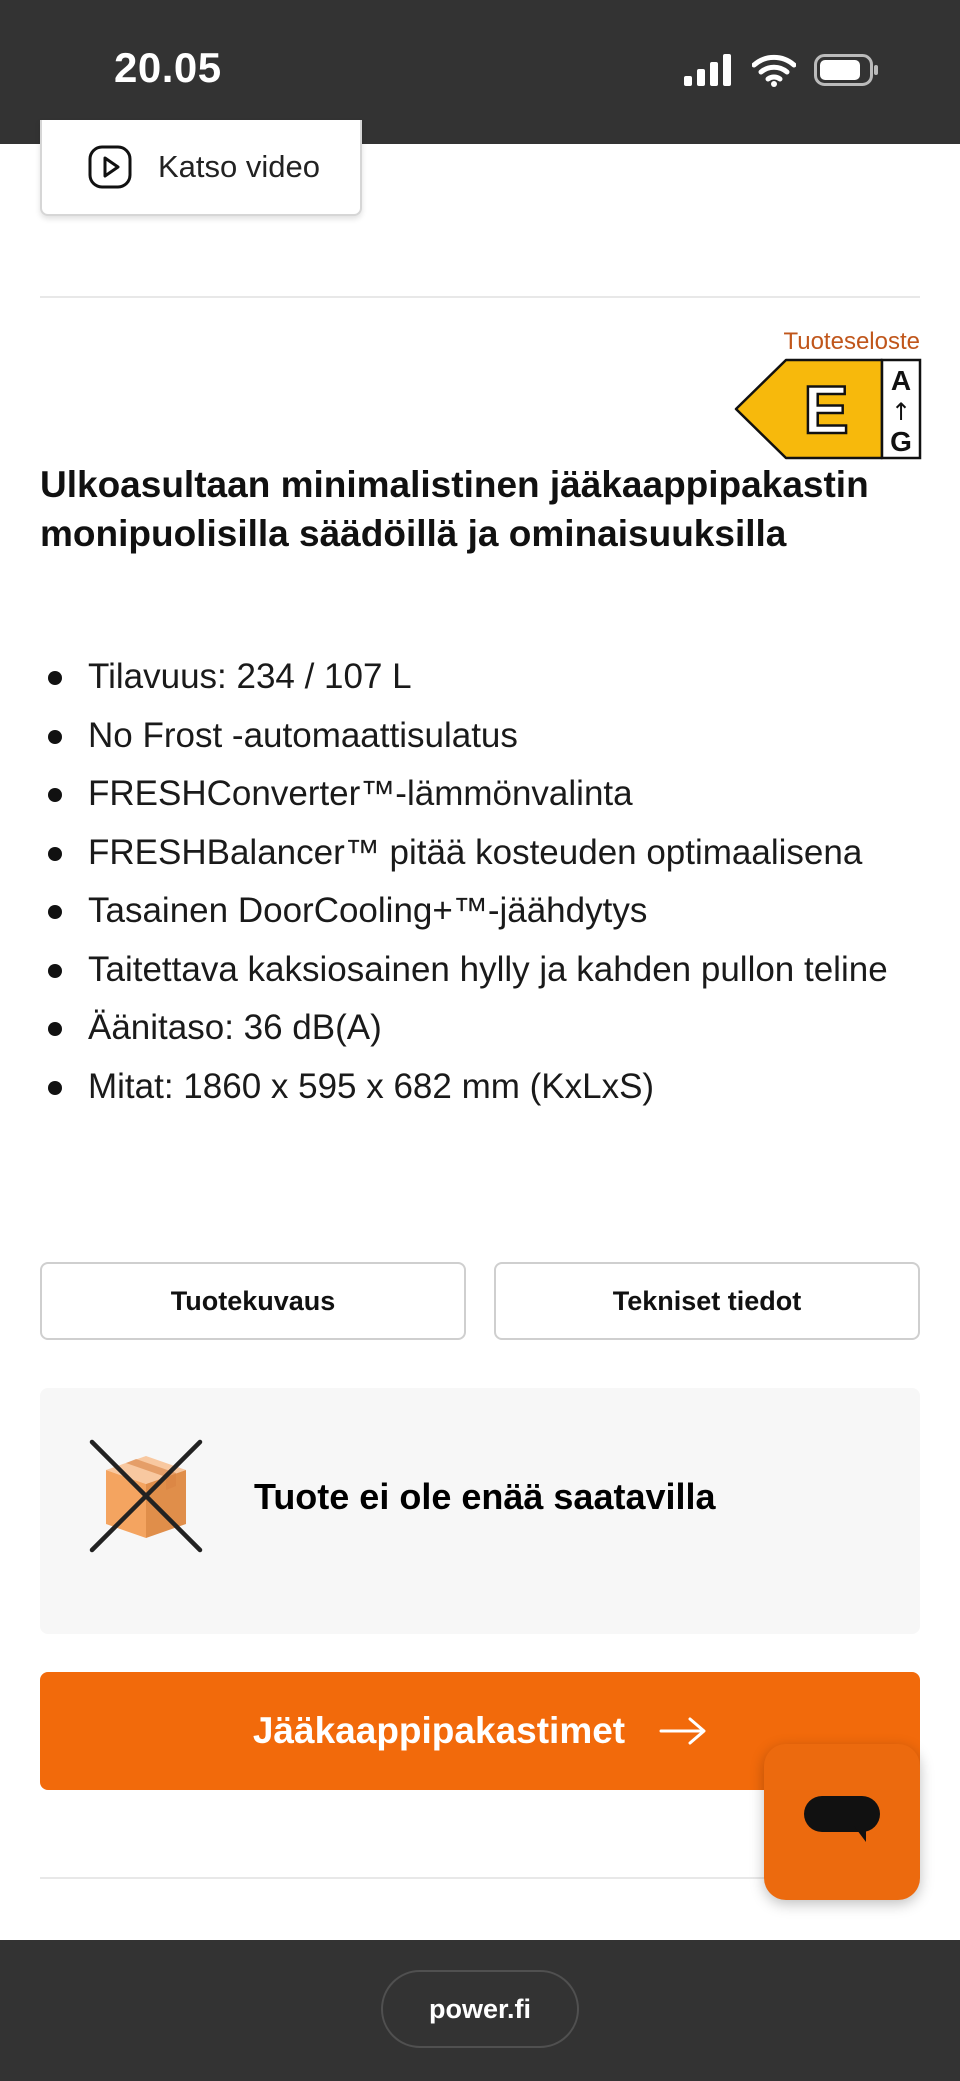 The image size is (960, 2081). What do you see at coordinates (480, 794) in the screenshot?
I see `feature-item: FRESHConverter™-lämmönvalinta` at bounding box center [480, 794].